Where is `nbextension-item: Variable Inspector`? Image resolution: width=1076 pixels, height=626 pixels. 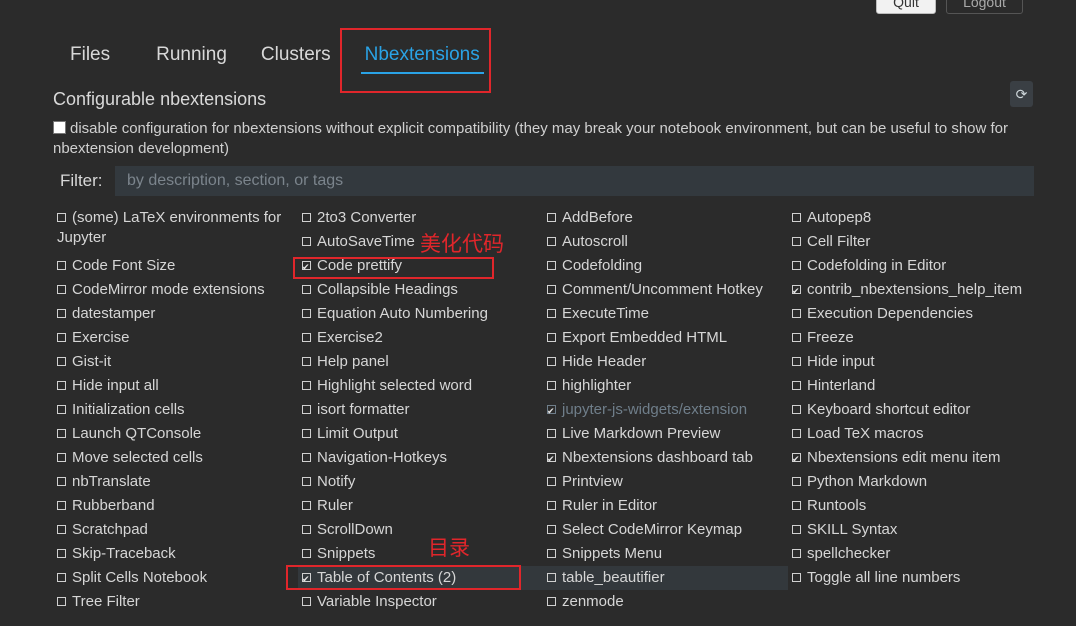 nbextension-item: Variable Inspector is located at coordinates (420, 602).